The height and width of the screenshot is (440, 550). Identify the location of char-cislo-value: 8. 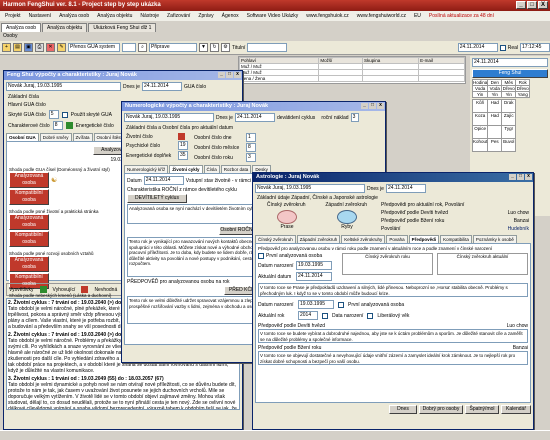
(57, 125).